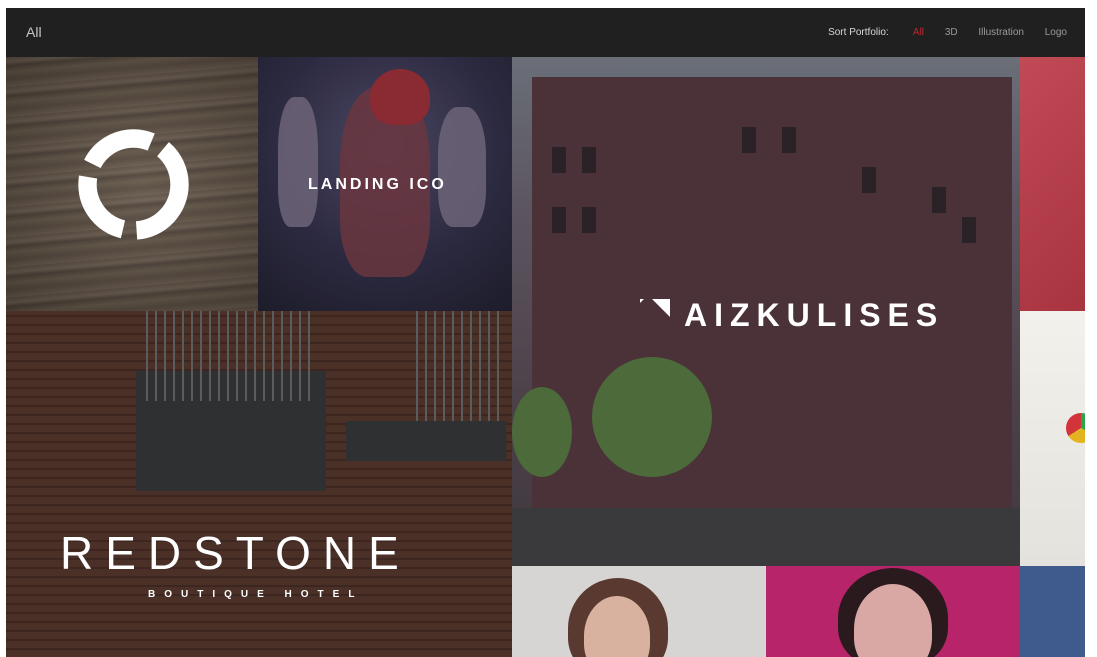  I want to click on landing-ico-title: LANDING ICO, so click(377, 184).